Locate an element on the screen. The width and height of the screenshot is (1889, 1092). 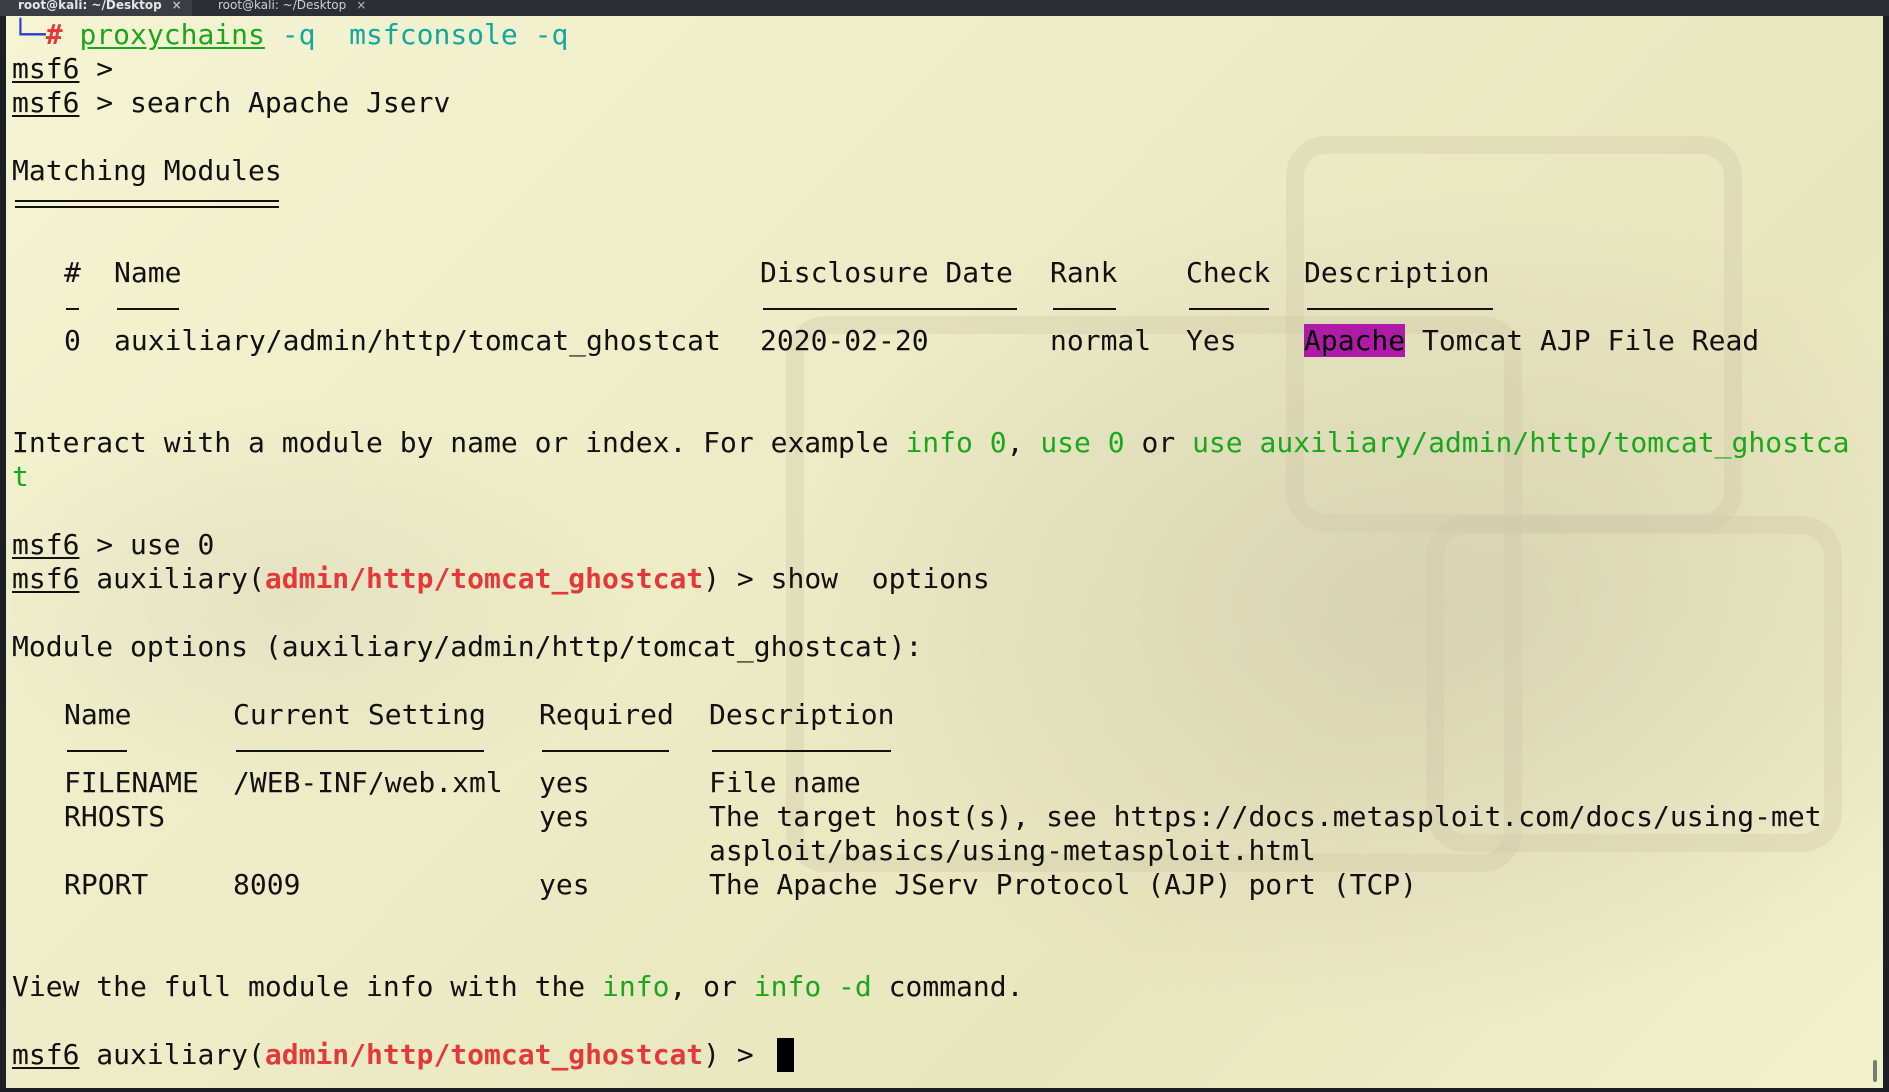
result-description-text: Tomcat AJP File Read is located at coordinates (1582, 340).